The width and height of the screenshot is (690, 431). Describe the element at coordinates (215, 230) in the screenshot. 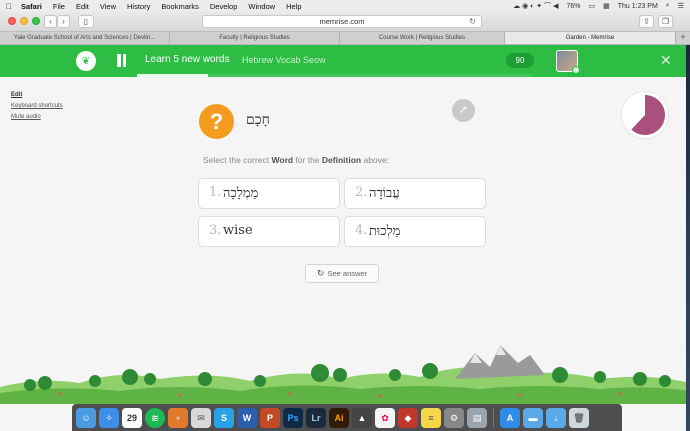

I see `choice-number: 3.` at that location.